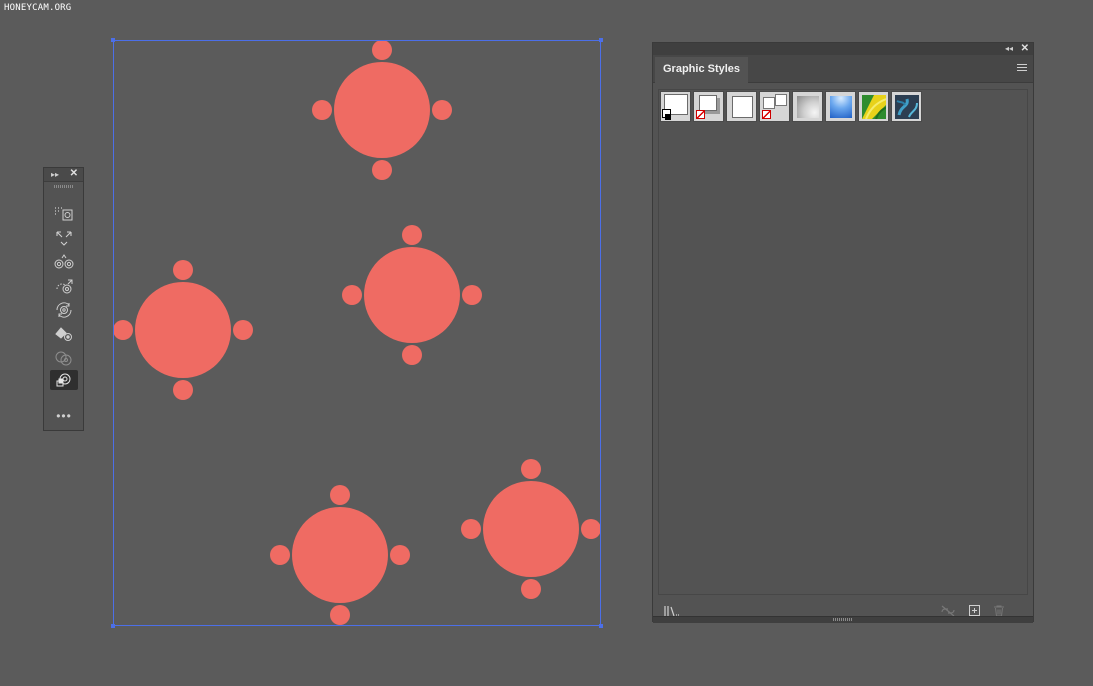 The image size is (1093, 686). I want to click on paint-bucket-icon, so click(64, 334).